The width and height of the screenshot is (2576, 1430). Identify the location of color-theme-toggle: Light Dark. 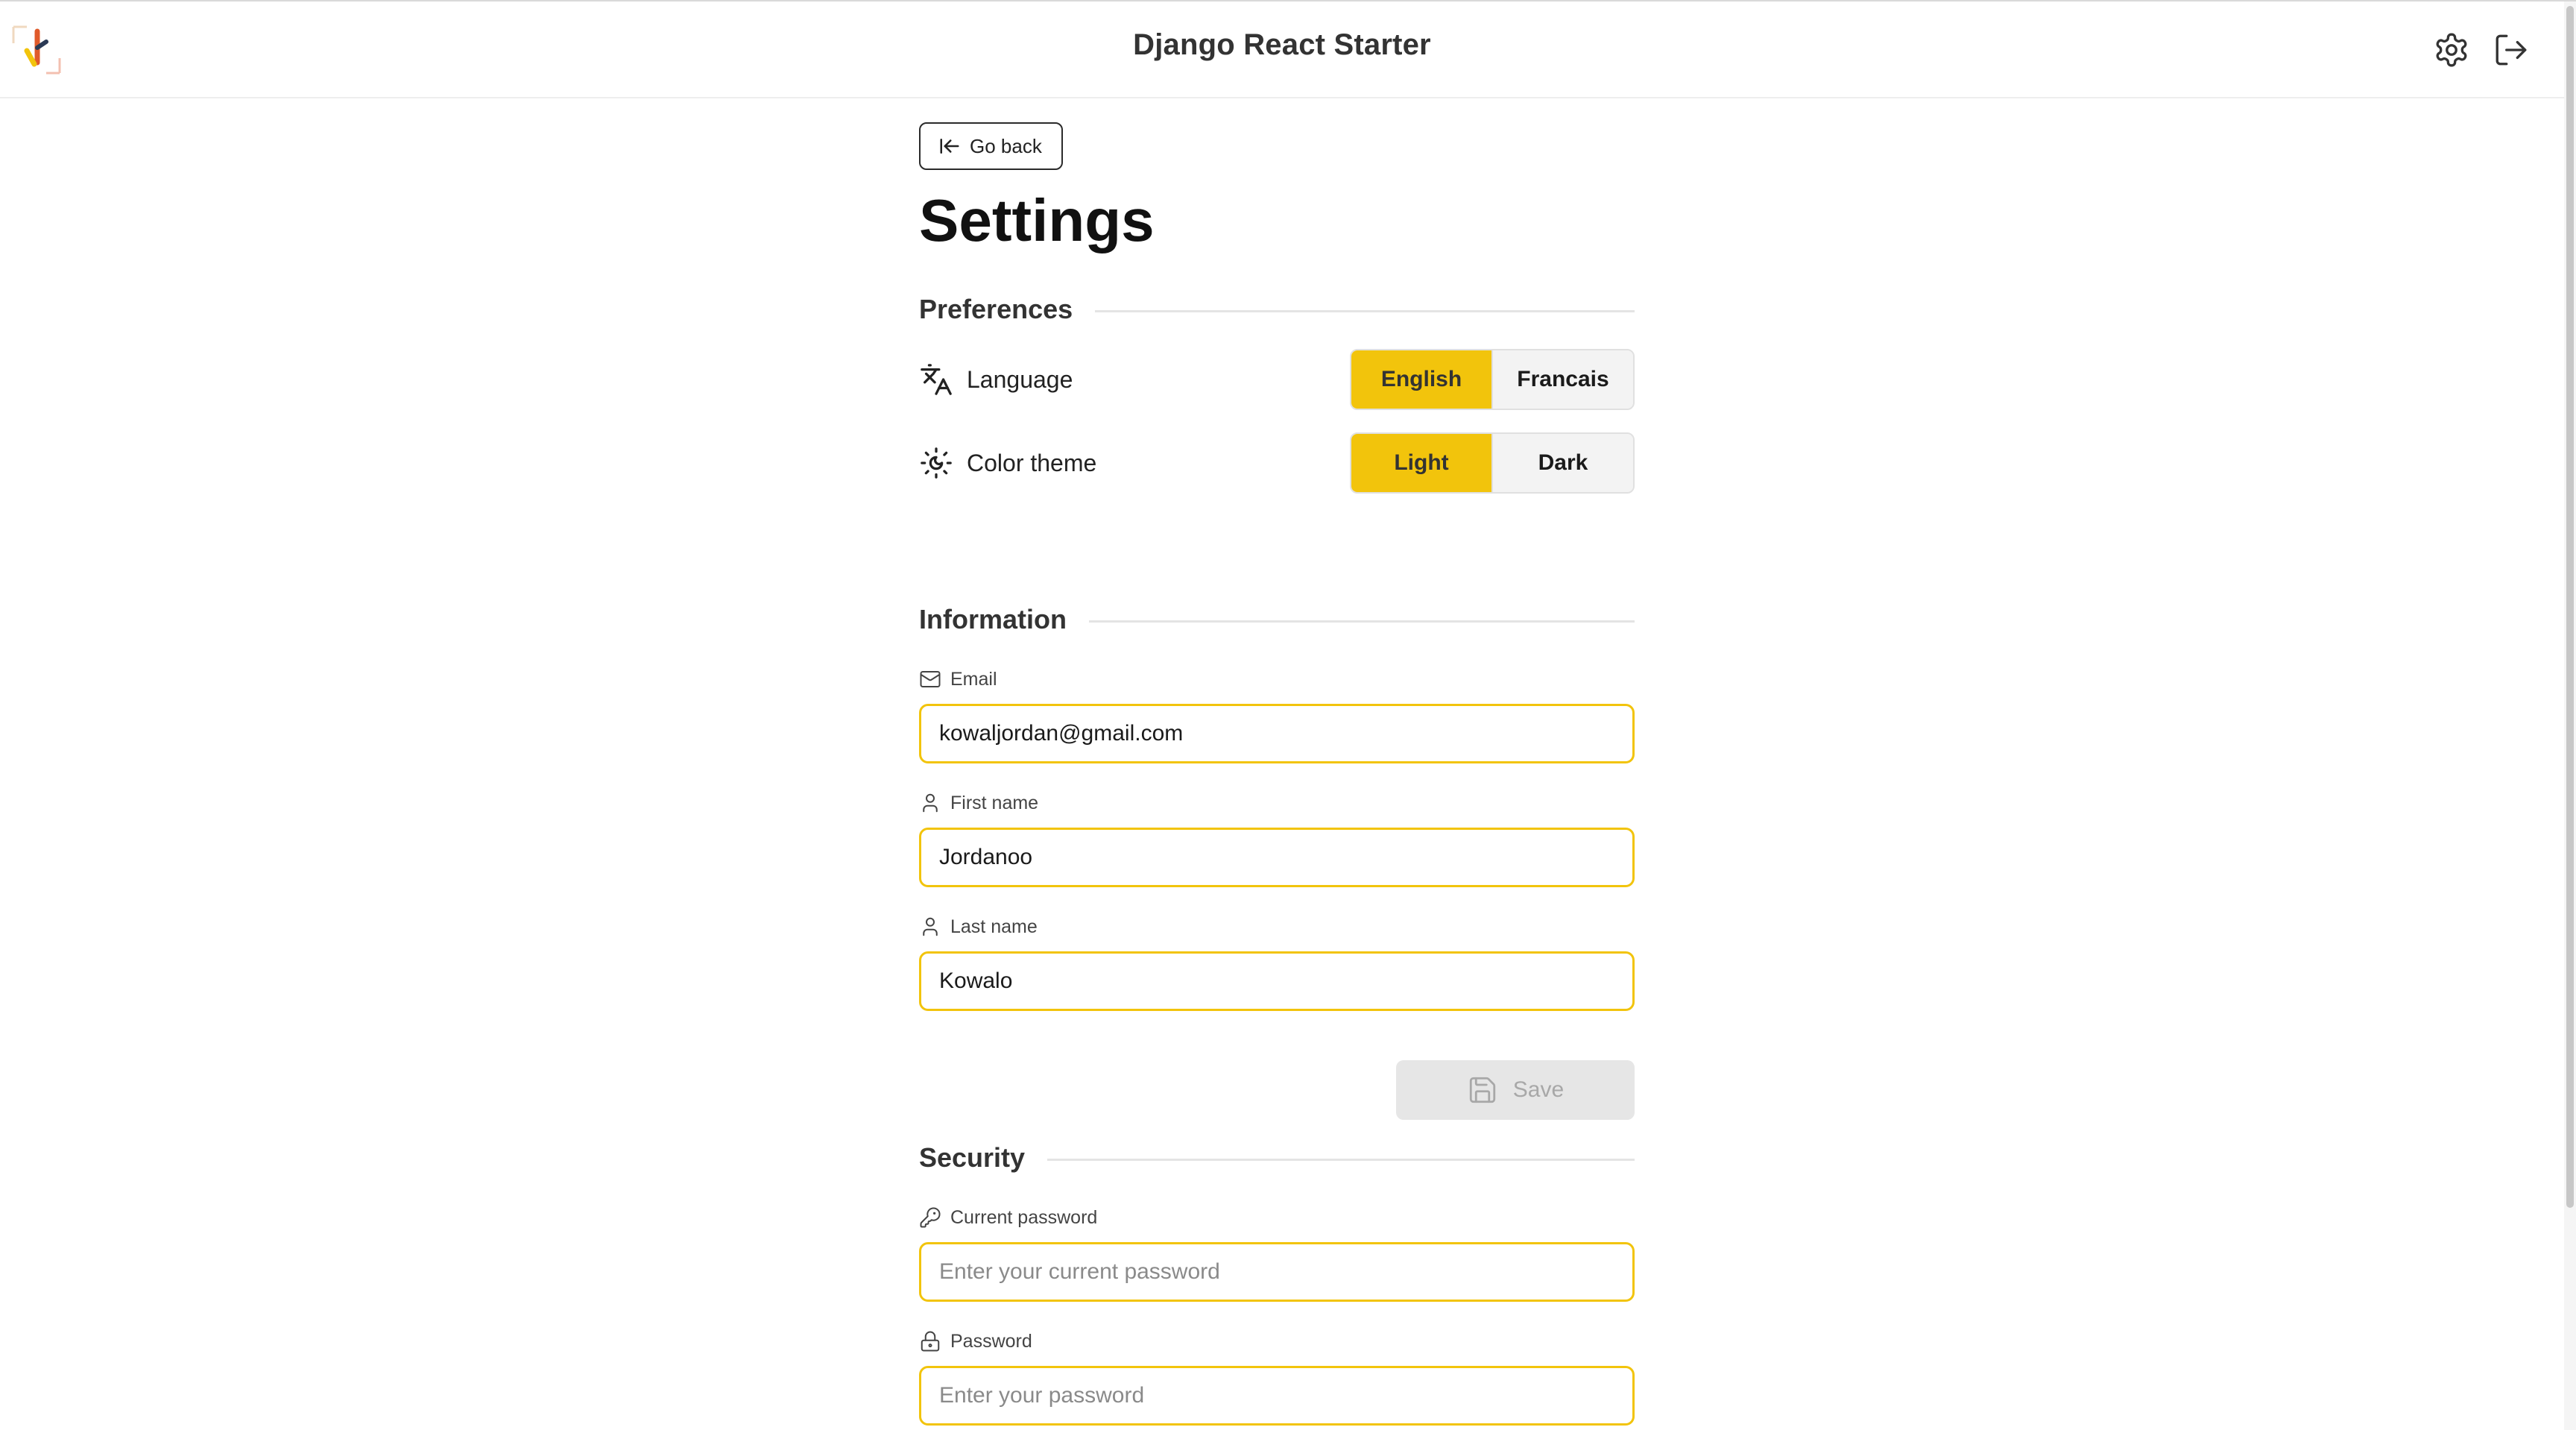
(1492, 463).